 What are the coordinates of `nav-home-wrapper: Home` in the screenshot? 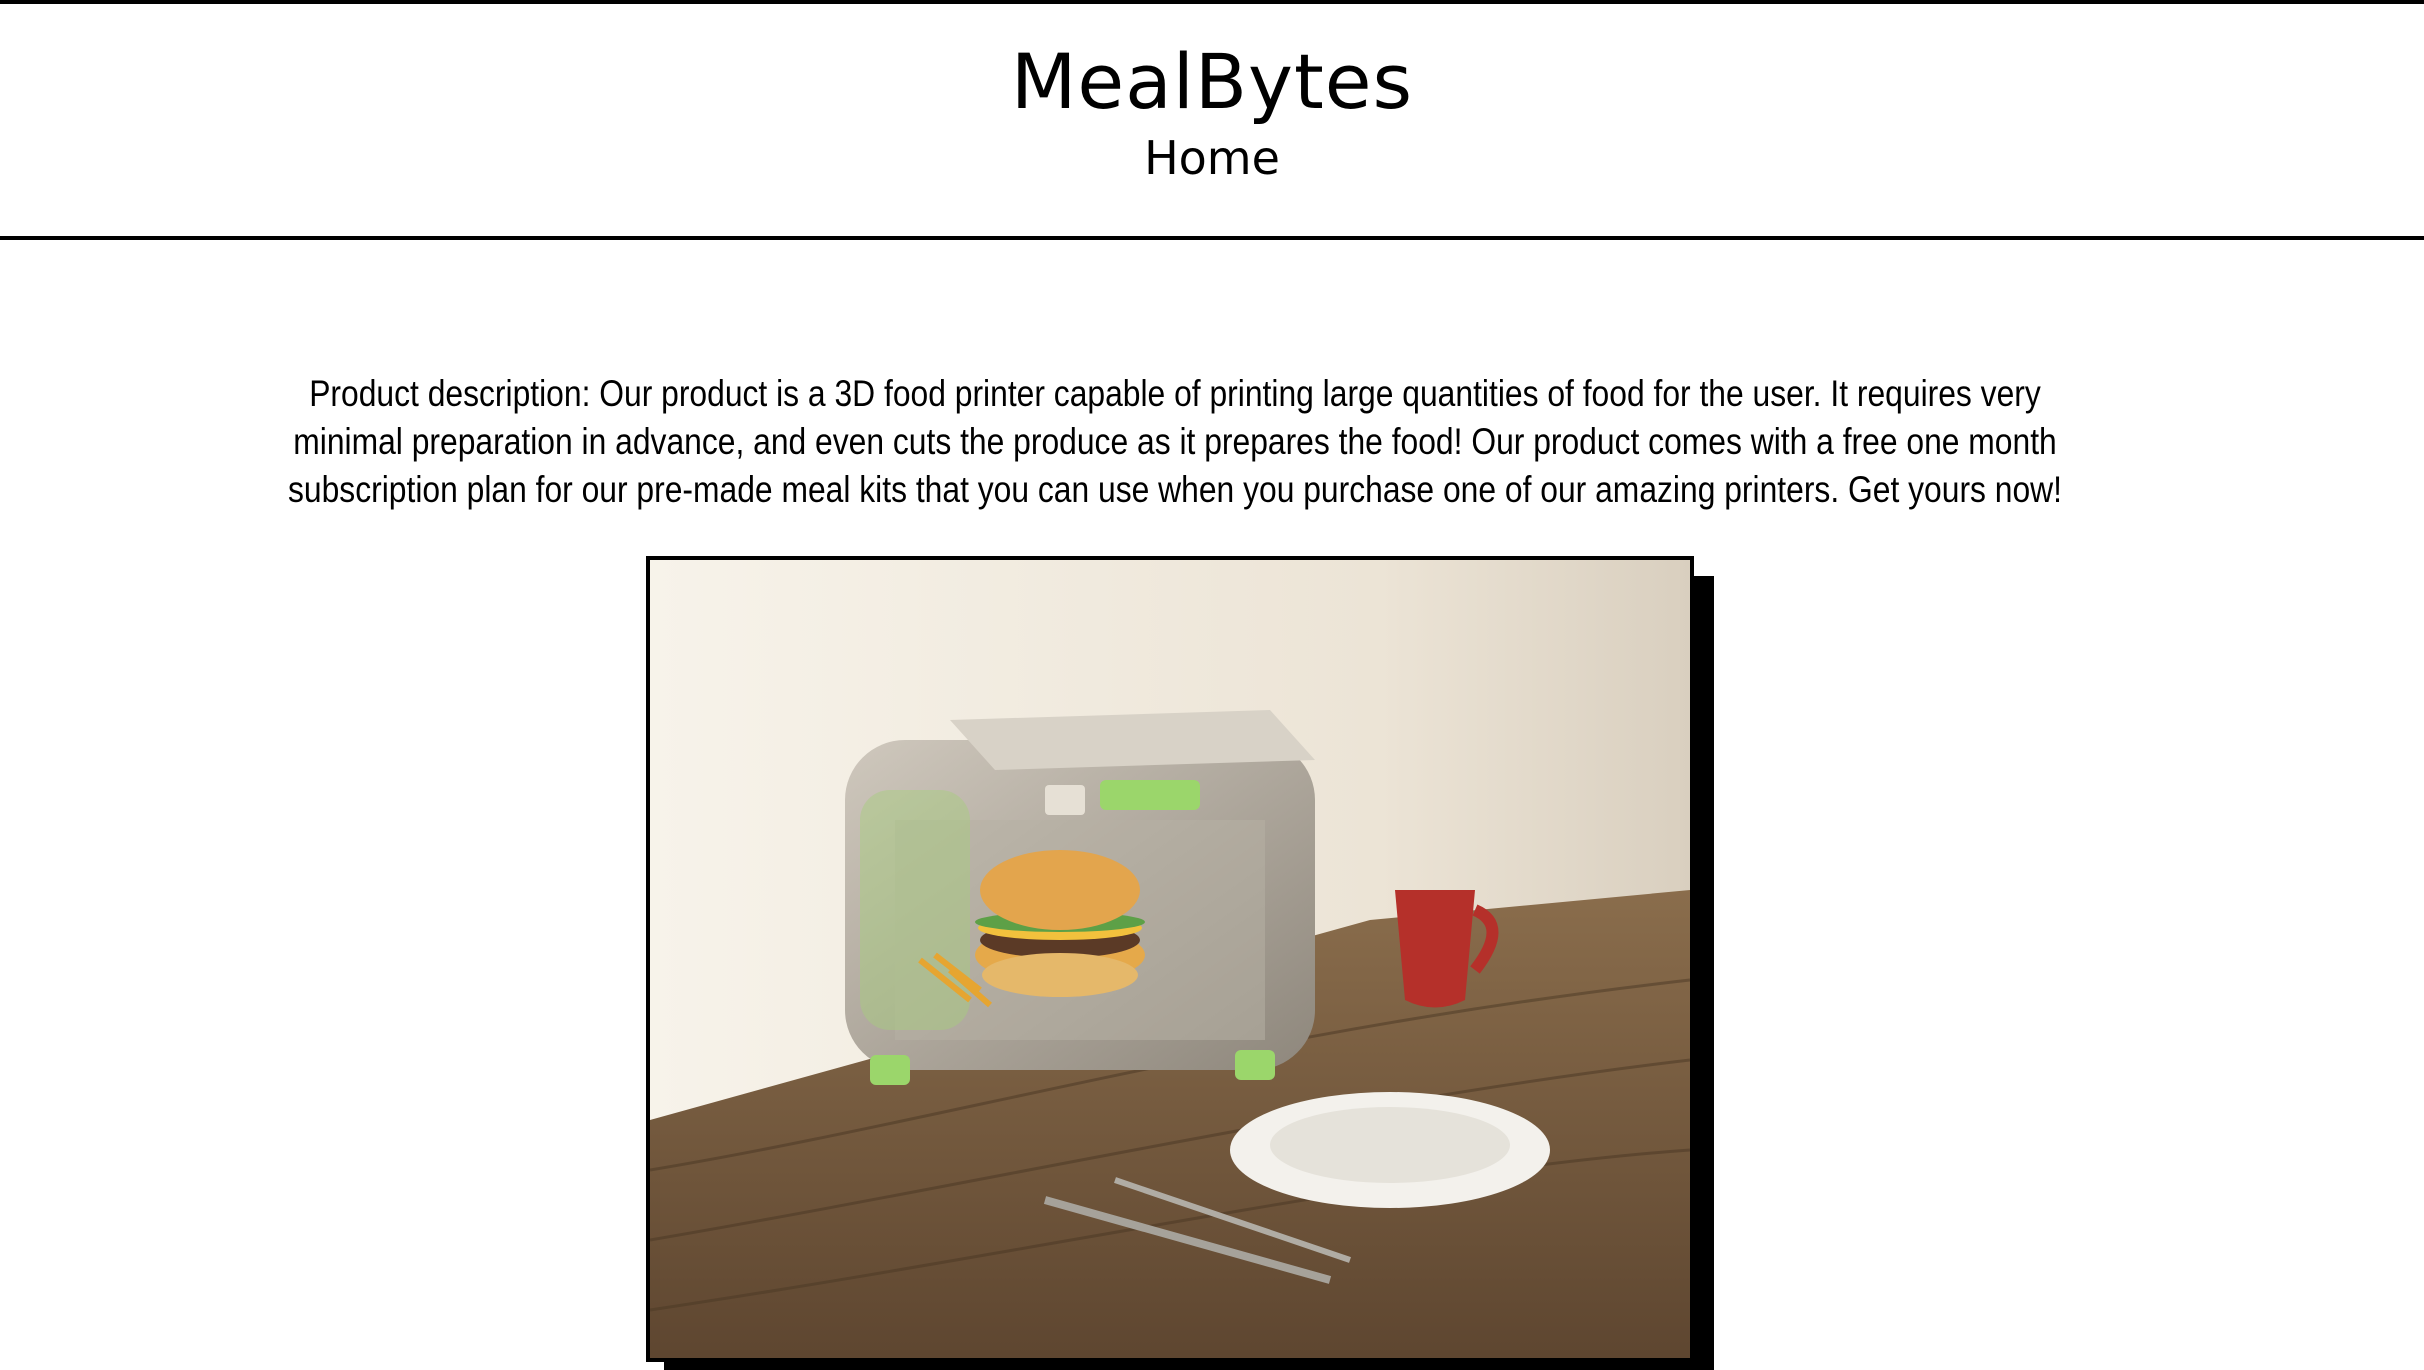 It's located at (1212, 158).